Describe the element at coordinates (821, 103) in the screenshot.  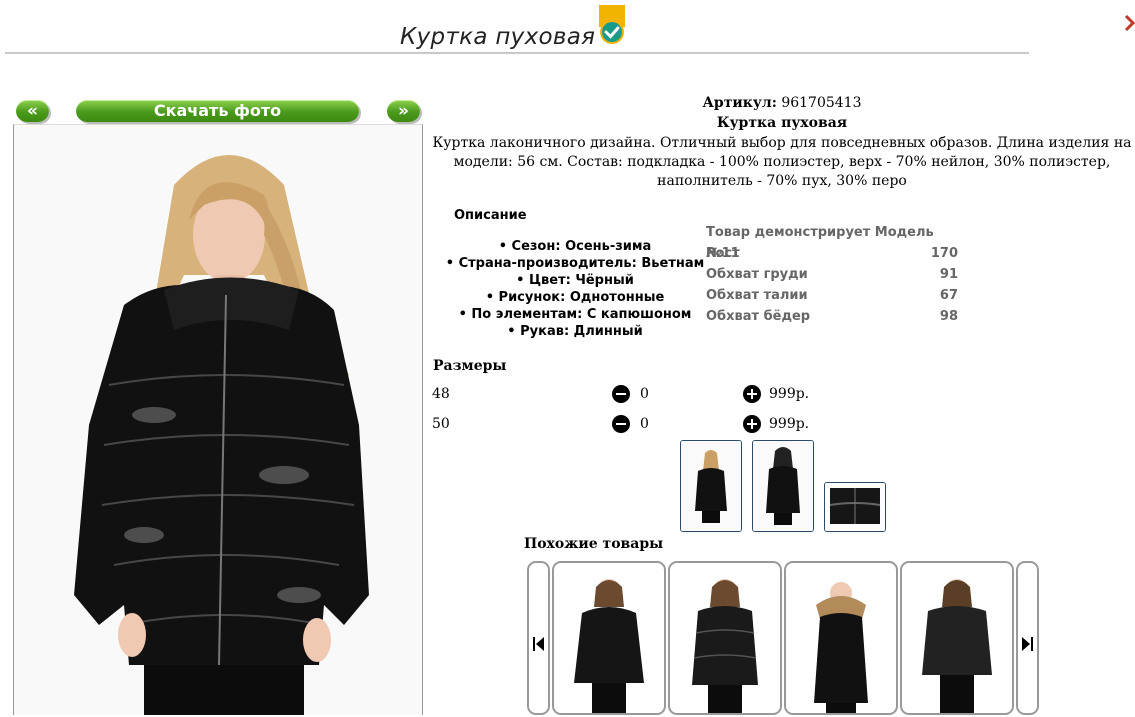
I see `article-value: 961705413` at that location.